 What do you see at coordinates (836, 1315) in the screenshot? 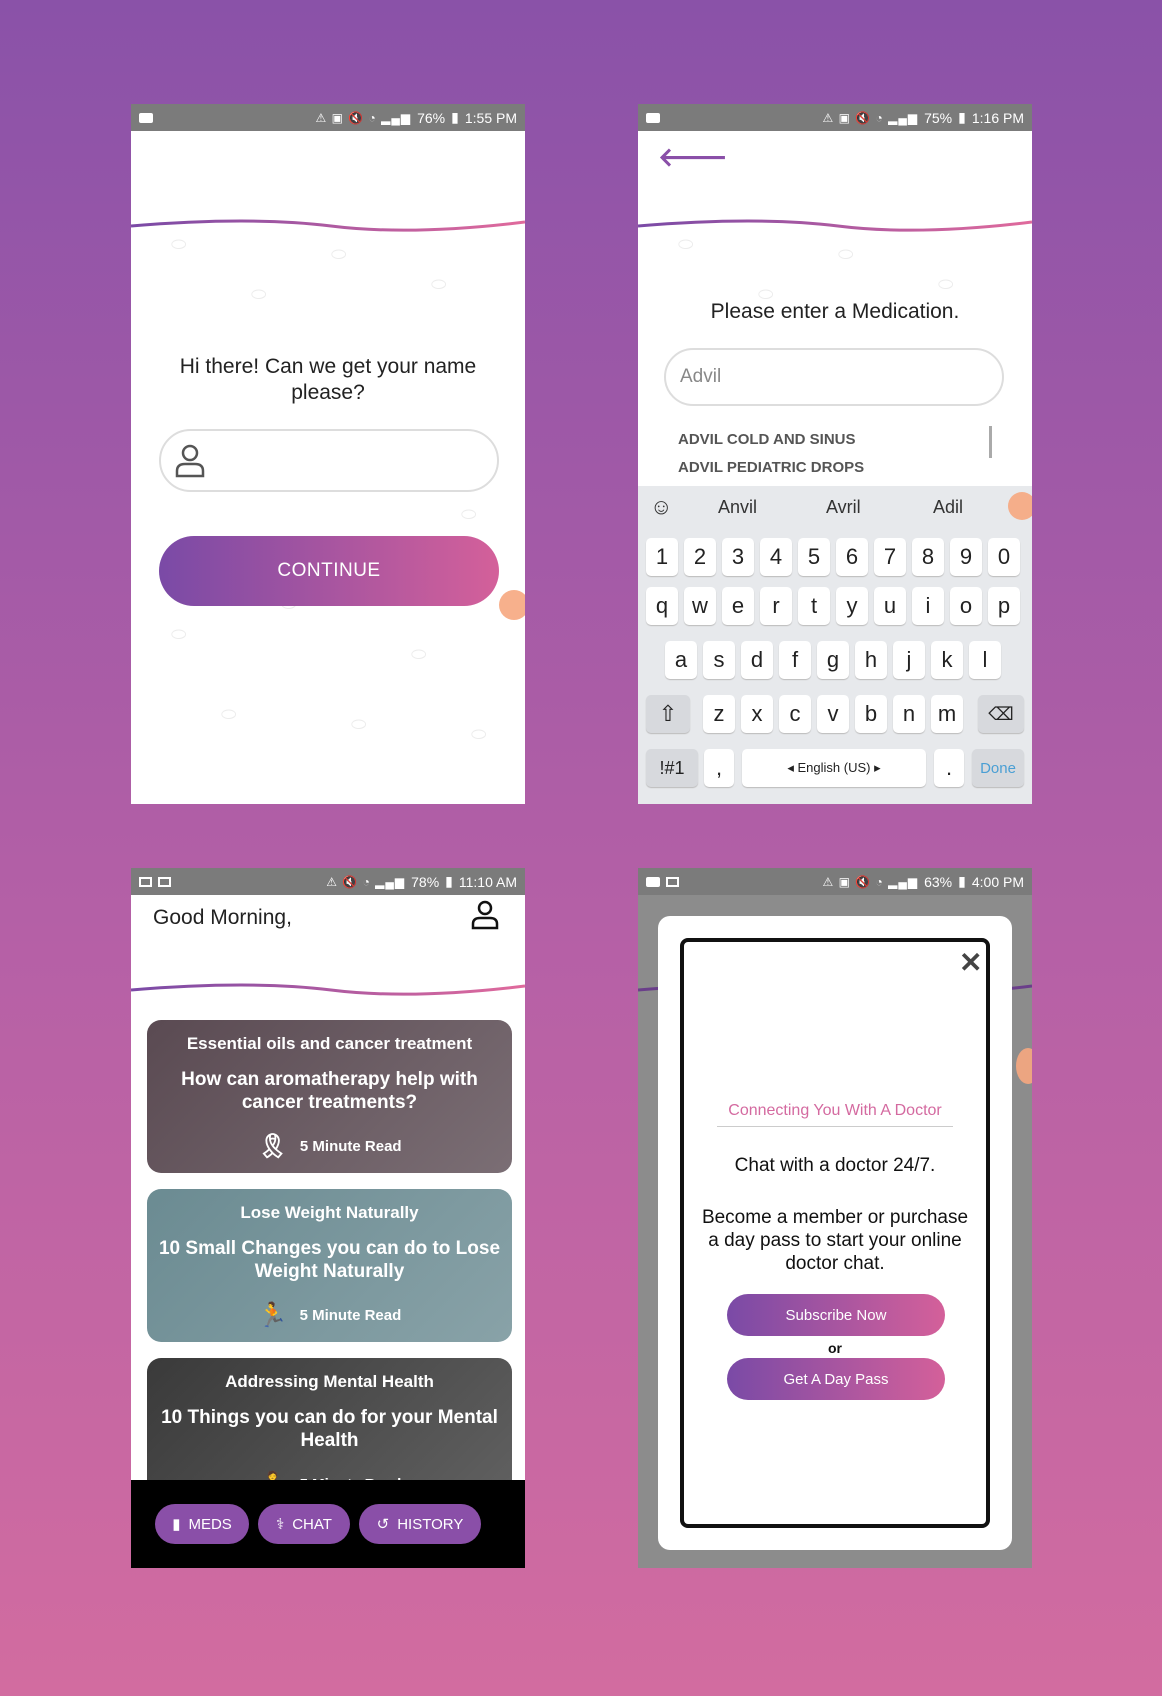
I see `subscribe-button: Subscribe Now` at bounding box center [836, 1315].